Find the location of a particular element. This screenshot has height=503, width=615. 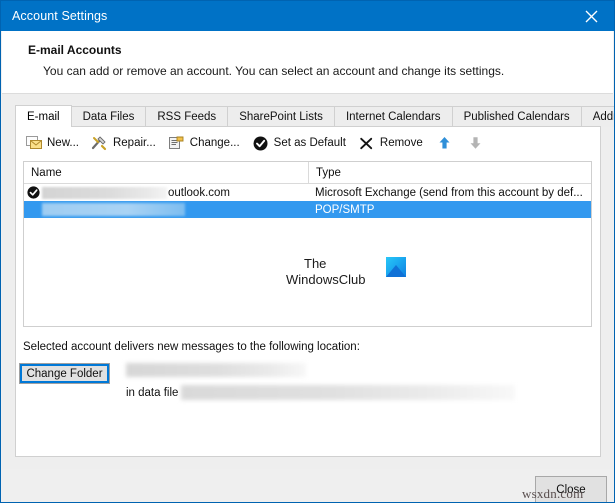

windowsclub-logo-icon is located at coordinates (396, 267).